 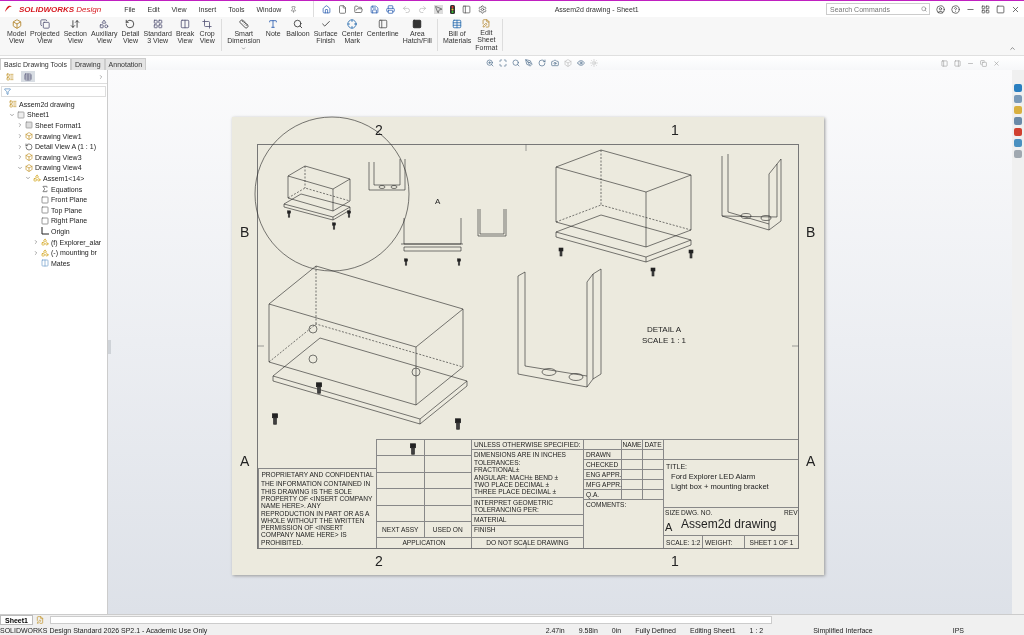 What do you see at coordinates (669, 527) in the screenshot?
I see `size-value: A` at bounding box center [669, 527].